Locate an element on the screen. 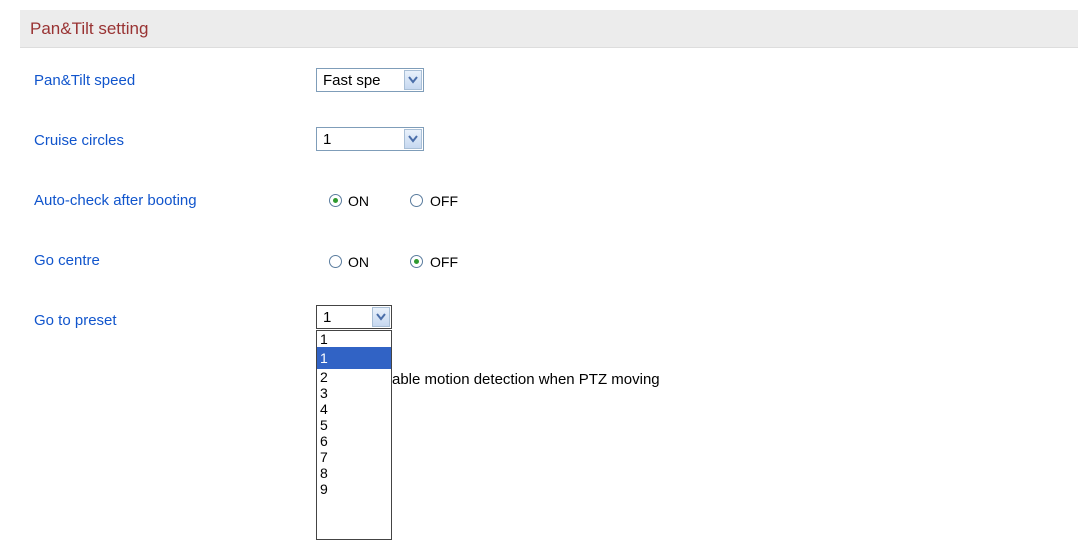 The width and height of the screenshot is (1078, 540). section-header: Pan&Tilt setting is located at coordinates (549, 29).